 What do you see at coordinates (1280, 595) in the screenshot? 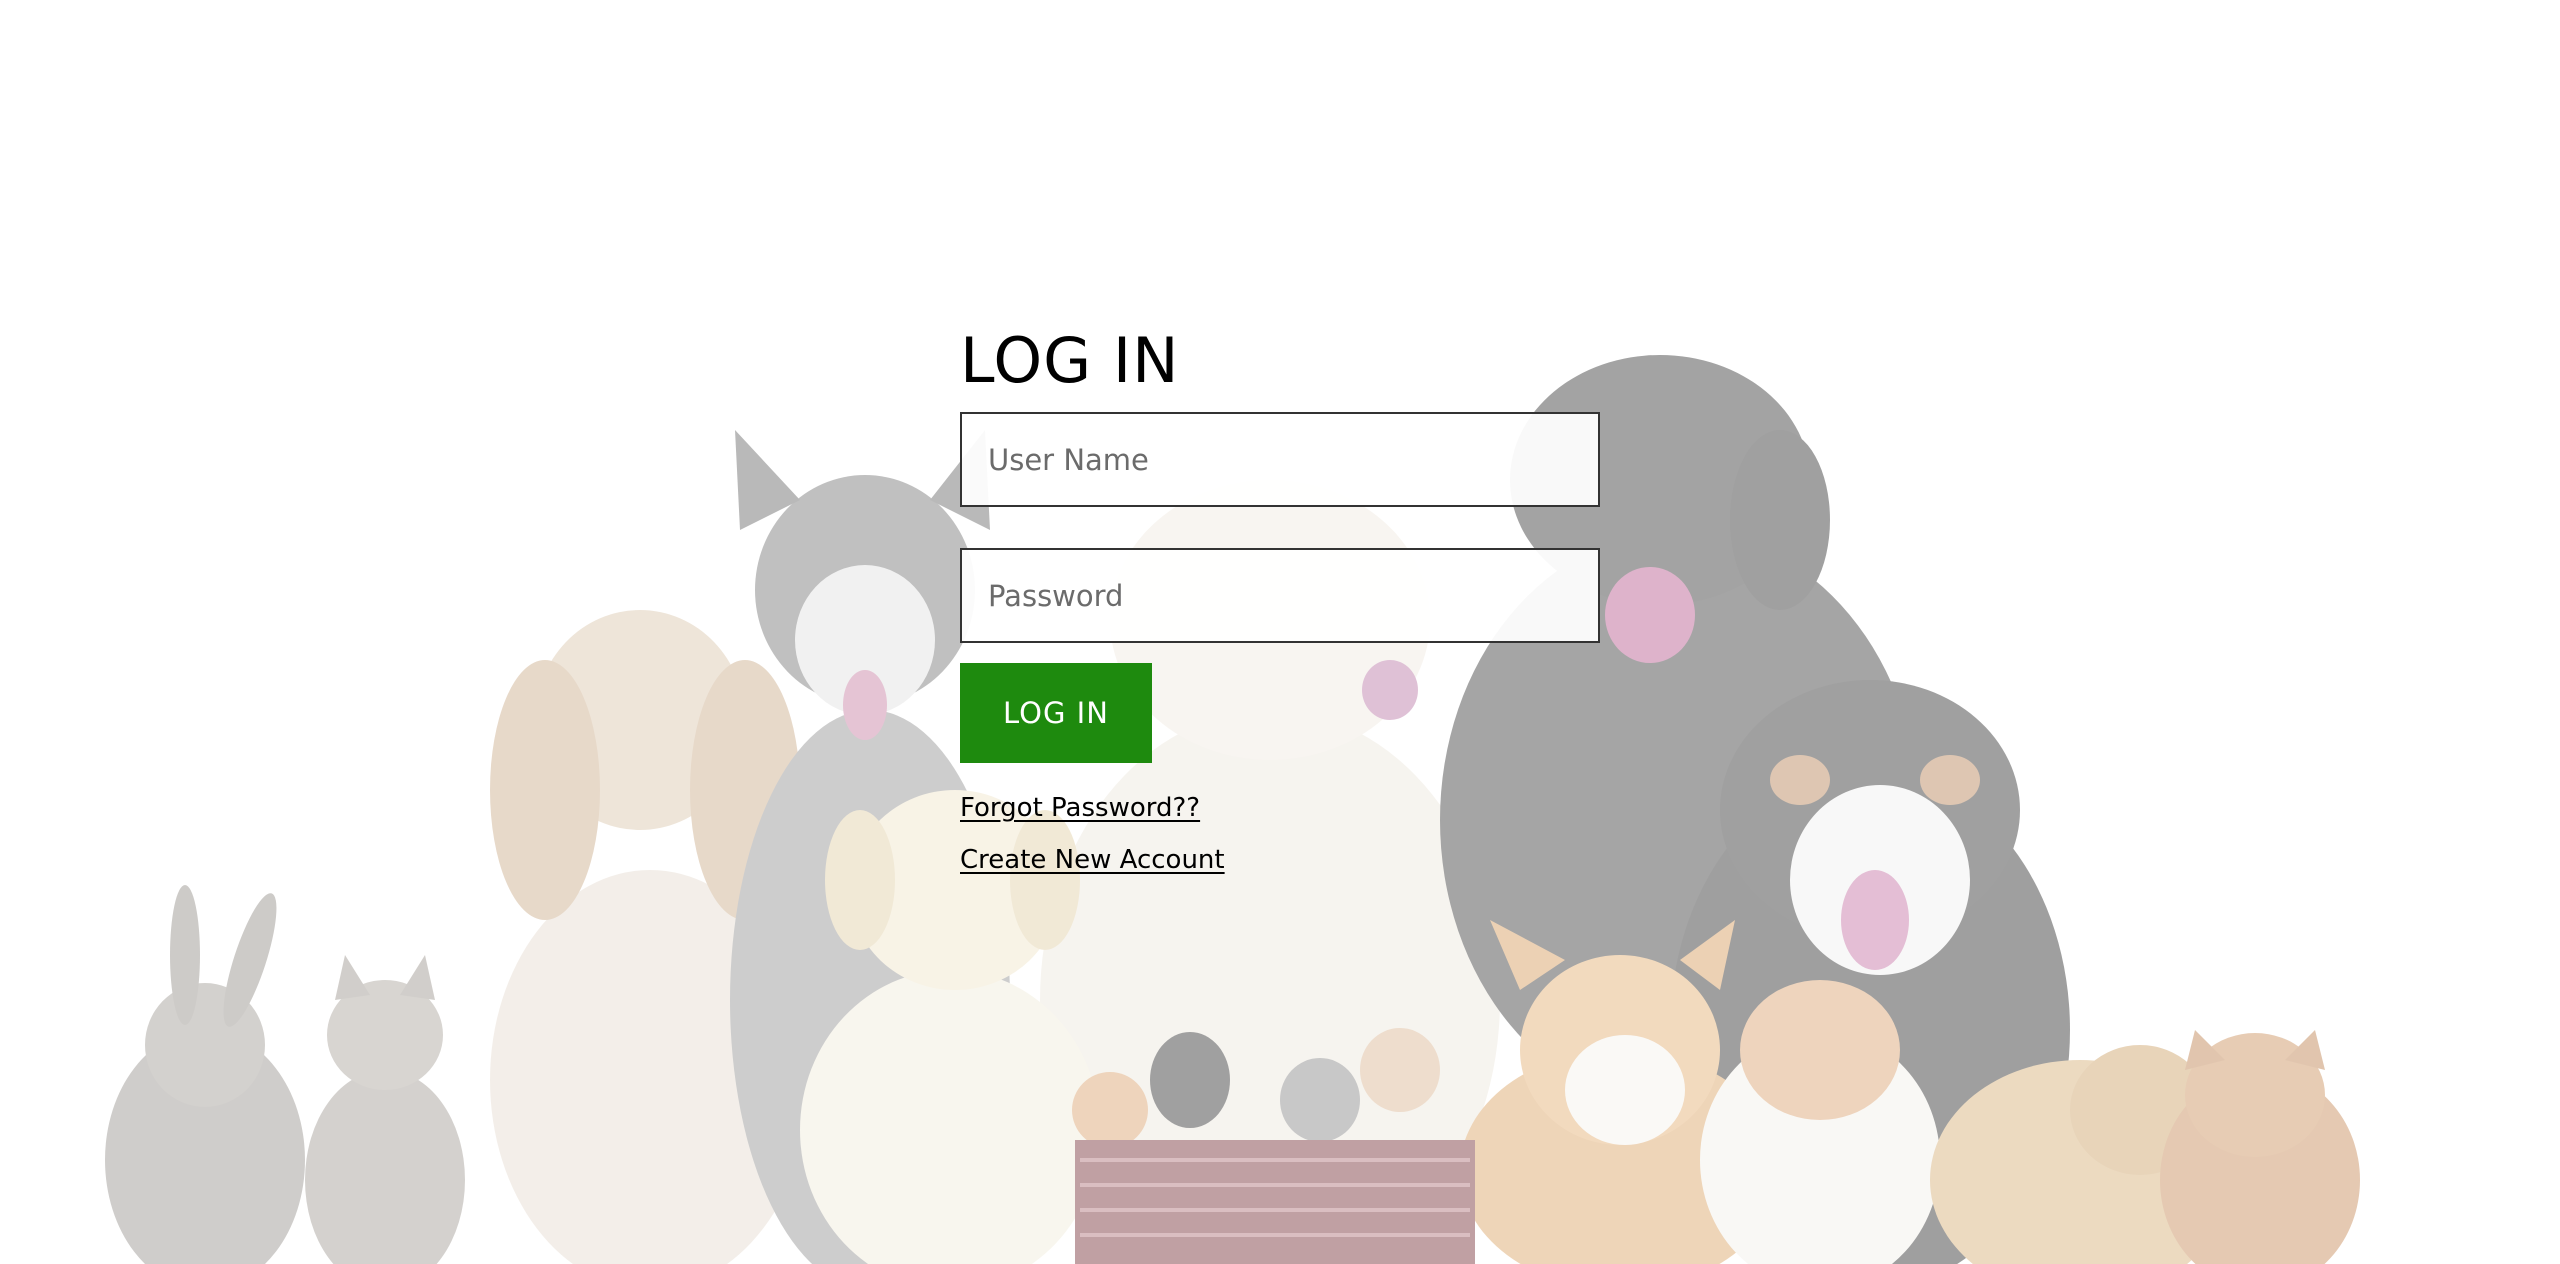
I see `password-input` at bounding box center [1280, 595].